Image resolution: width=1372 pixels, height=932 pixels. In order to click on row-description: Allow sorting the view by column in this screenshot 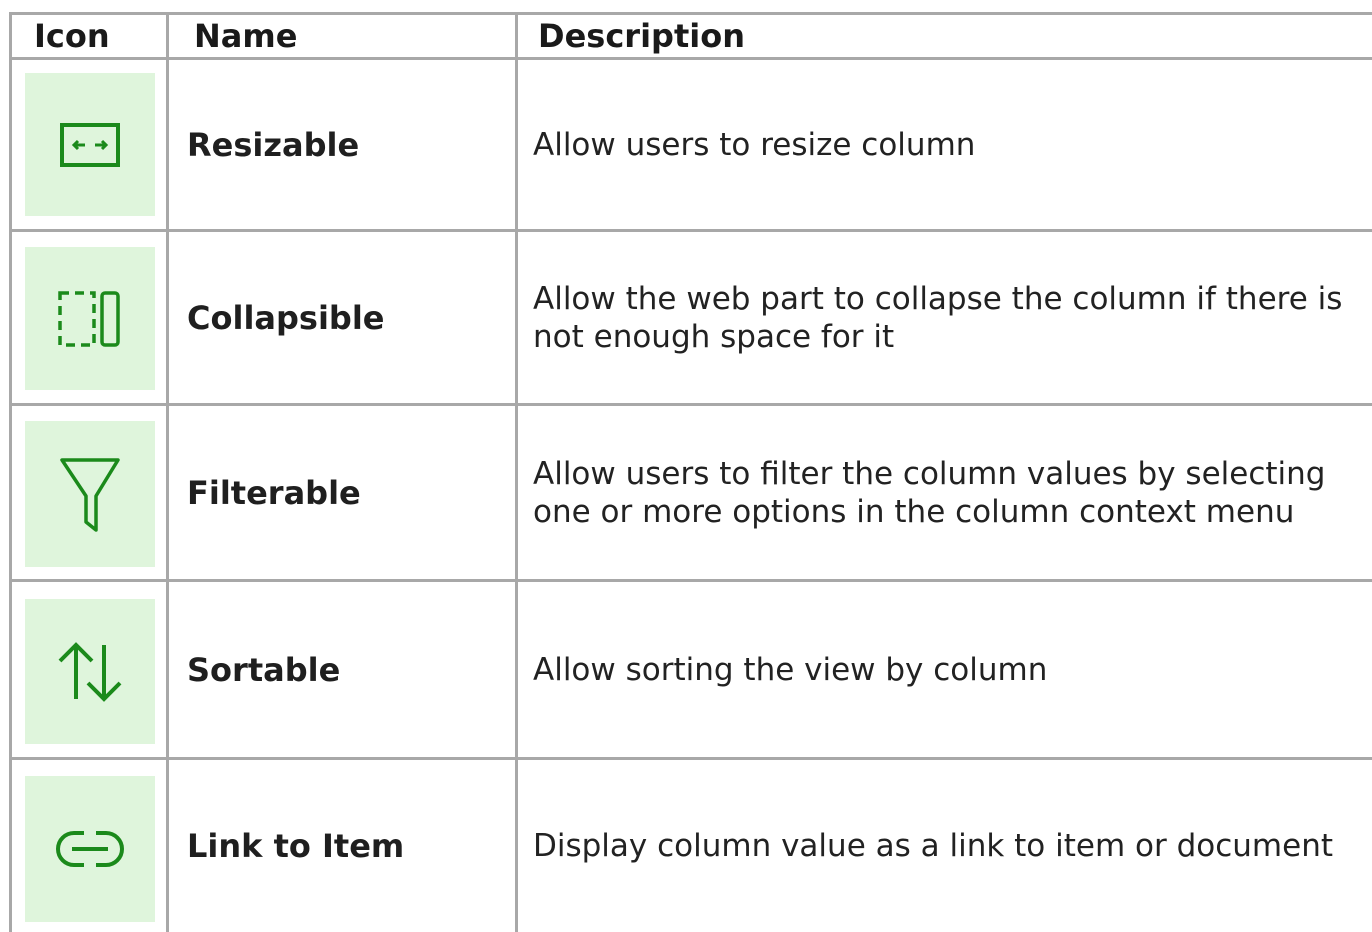, I will do `click(790, 669)`.